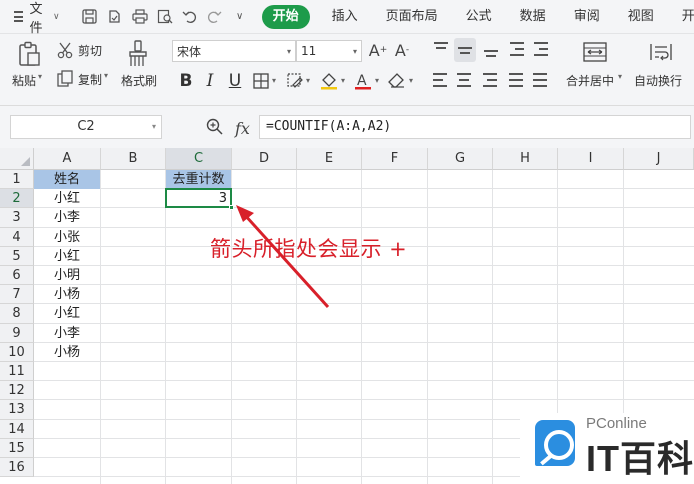 Image resolution: width=694 pixels, height=484 pixels. I want to click on cell-a2: 小红, so click(67, 198).